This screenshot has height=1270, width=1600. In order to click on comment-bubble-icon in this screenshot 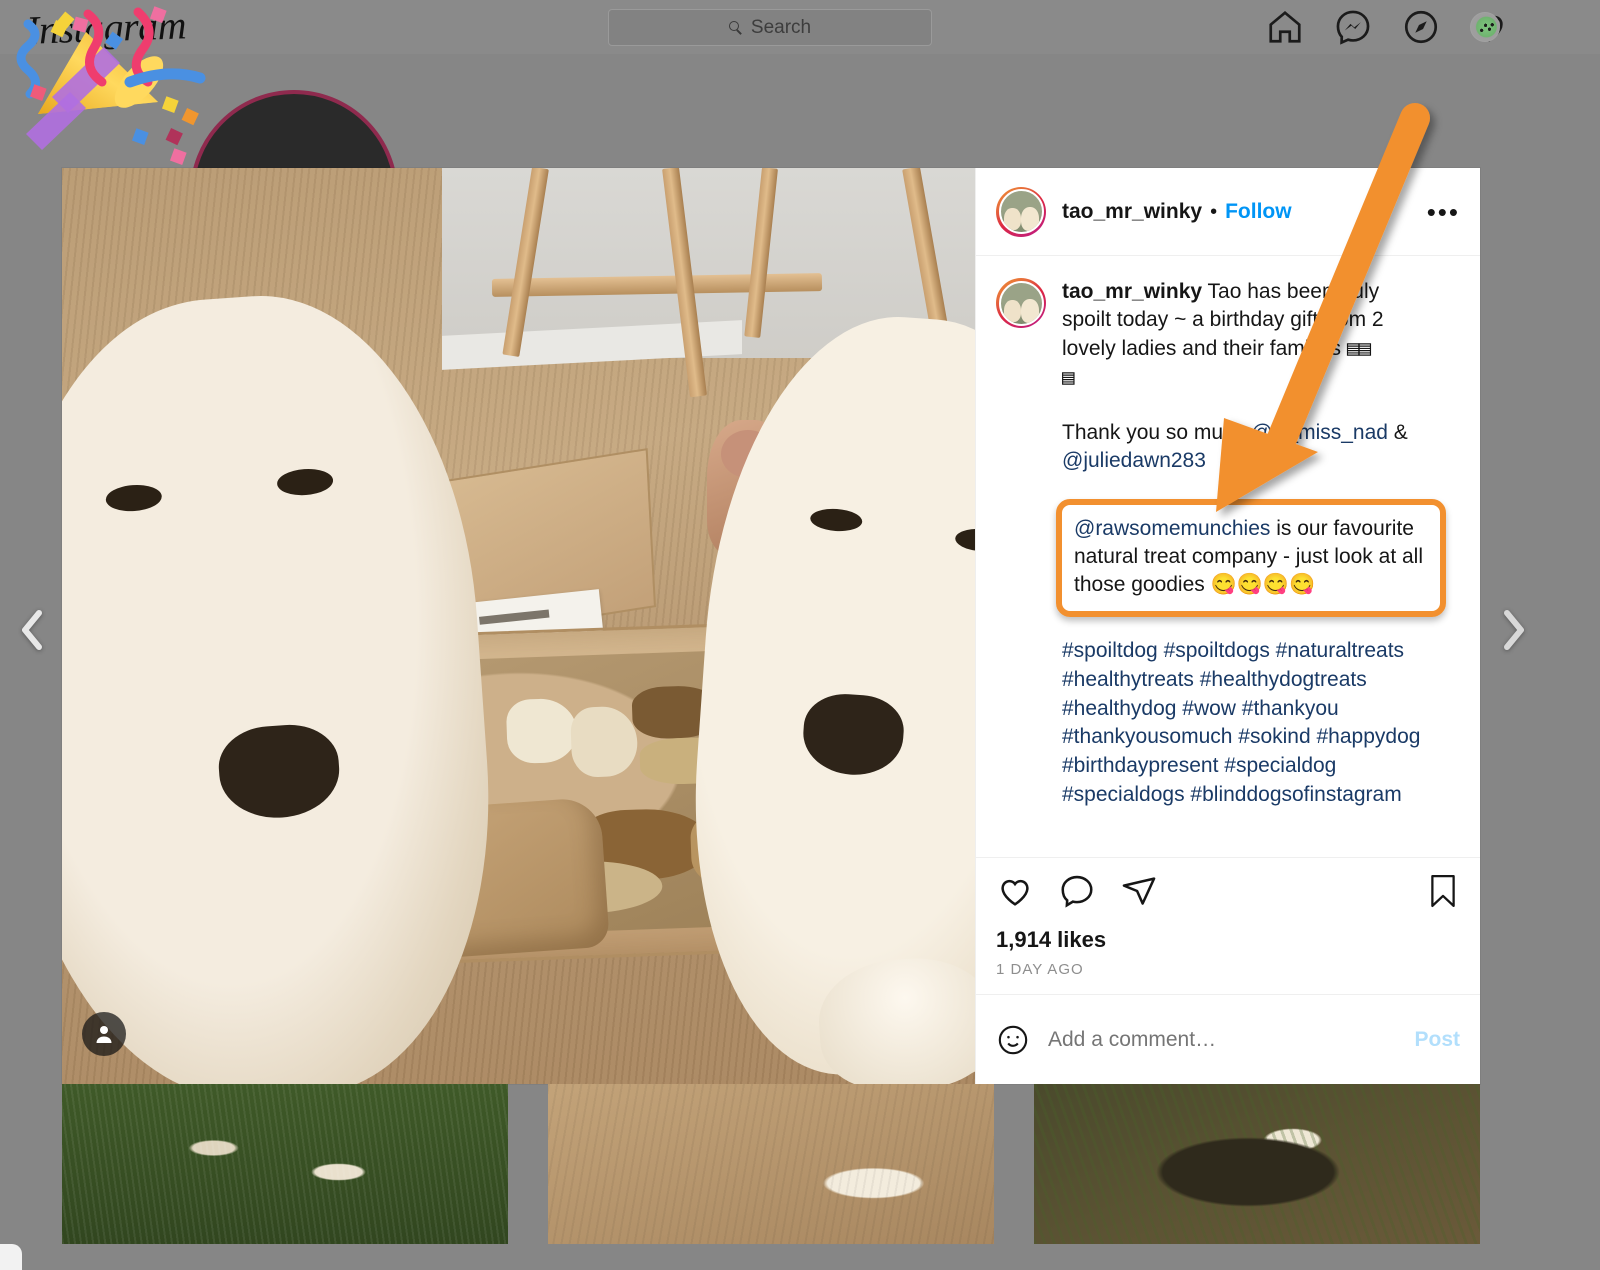, I will do `click(1077, 893)`.